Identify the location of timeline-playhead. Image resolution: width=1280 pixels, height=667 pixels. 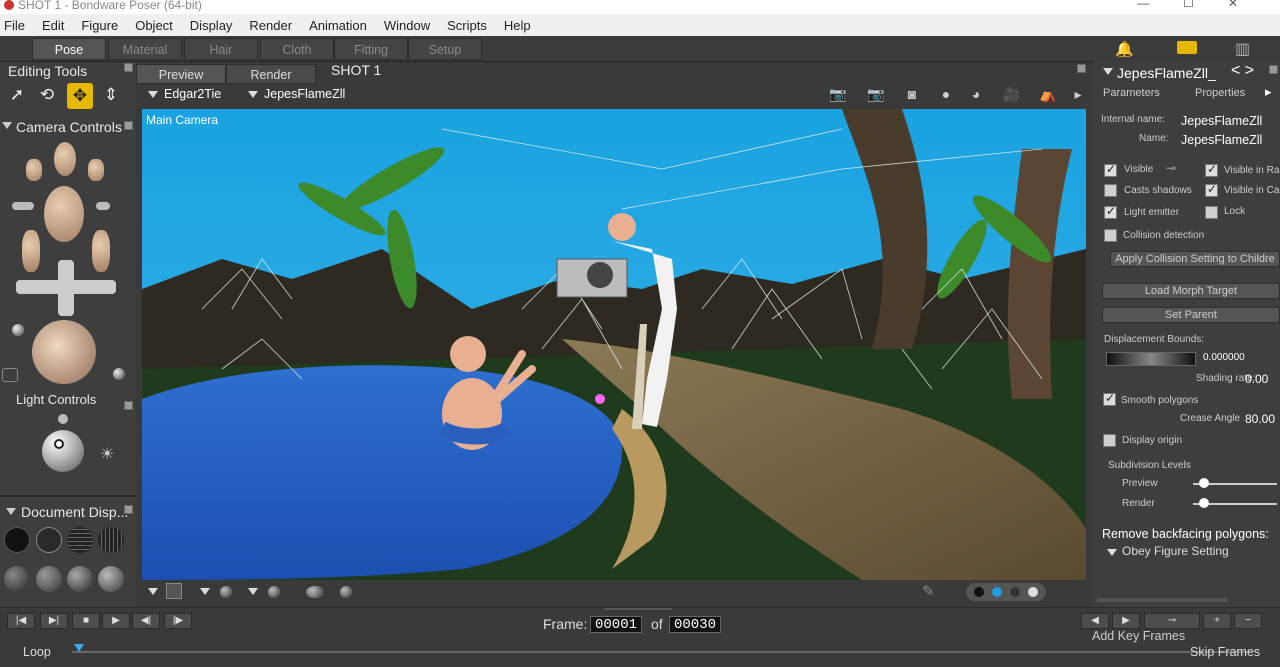
(79, 648).